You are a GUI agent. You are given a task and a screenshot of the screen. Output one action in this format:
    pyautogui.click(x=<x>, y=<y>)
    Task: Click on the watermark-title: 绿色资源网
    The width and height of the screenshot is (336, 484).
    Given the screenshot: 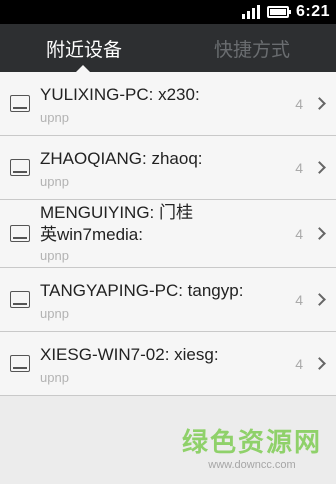 What is the action you would take?
    pyautogui.click(x=251, y=443)
    